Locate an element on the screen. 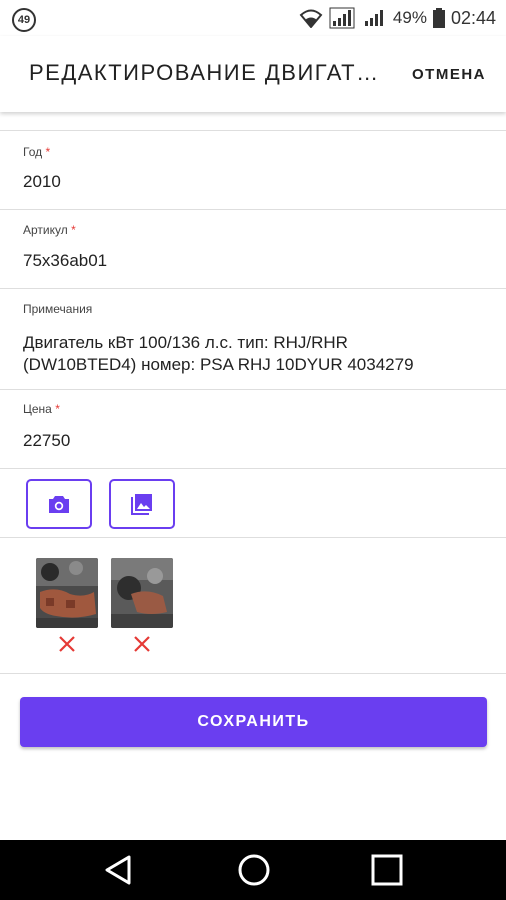 Image resolution: width=506 pixels, height=900 pixels. price-input: 22750 is located at coordinates (46, 441).